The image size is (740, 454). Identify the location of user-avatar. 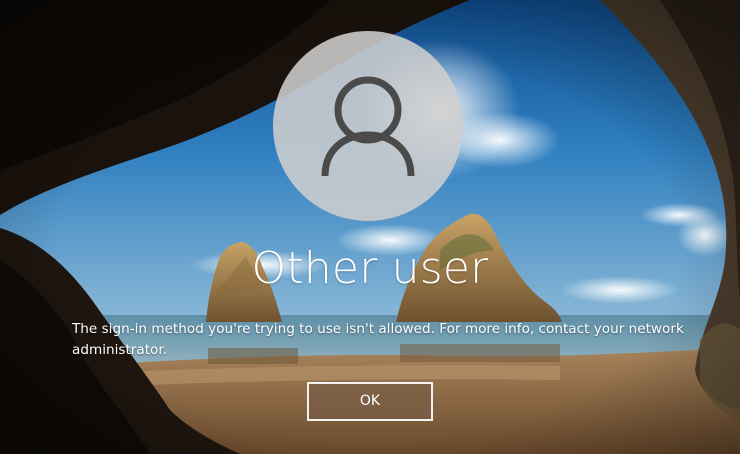
(368, 126).